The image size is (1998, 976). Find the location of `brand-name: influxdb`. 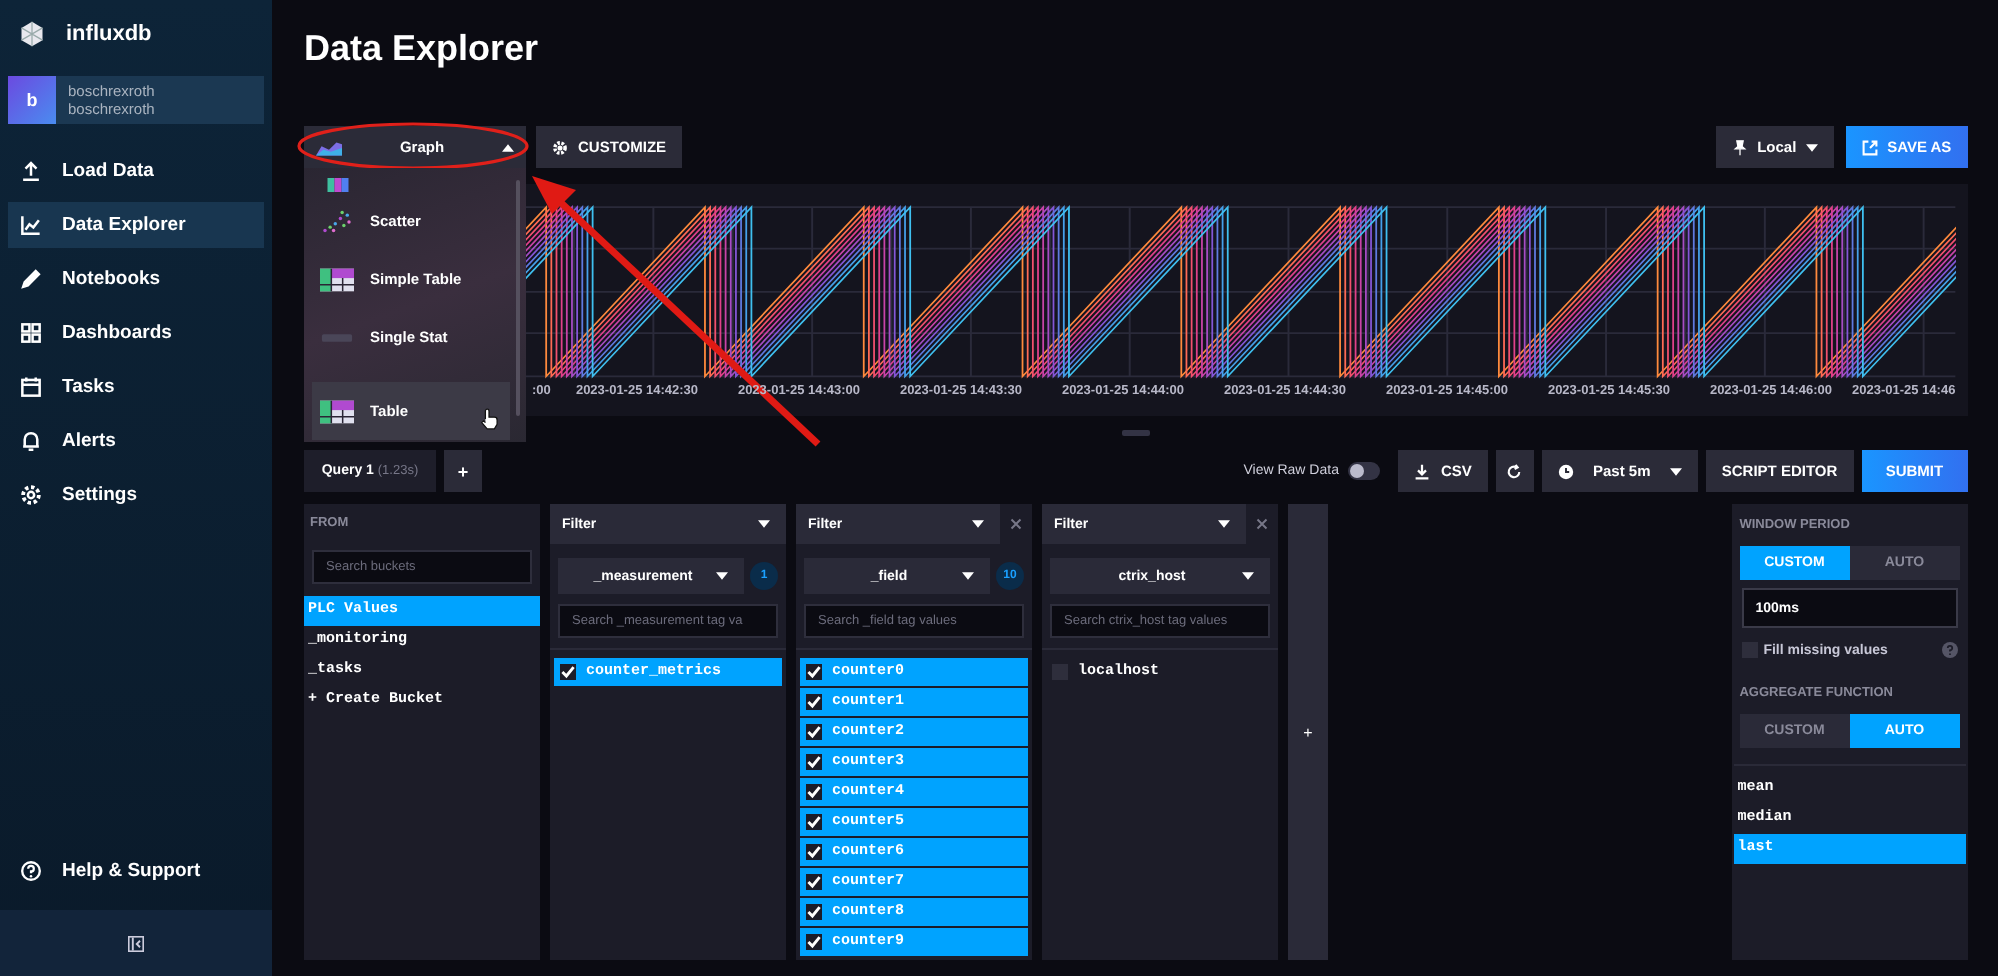

brand-name: influxdb is located at coordinates (109, 34).